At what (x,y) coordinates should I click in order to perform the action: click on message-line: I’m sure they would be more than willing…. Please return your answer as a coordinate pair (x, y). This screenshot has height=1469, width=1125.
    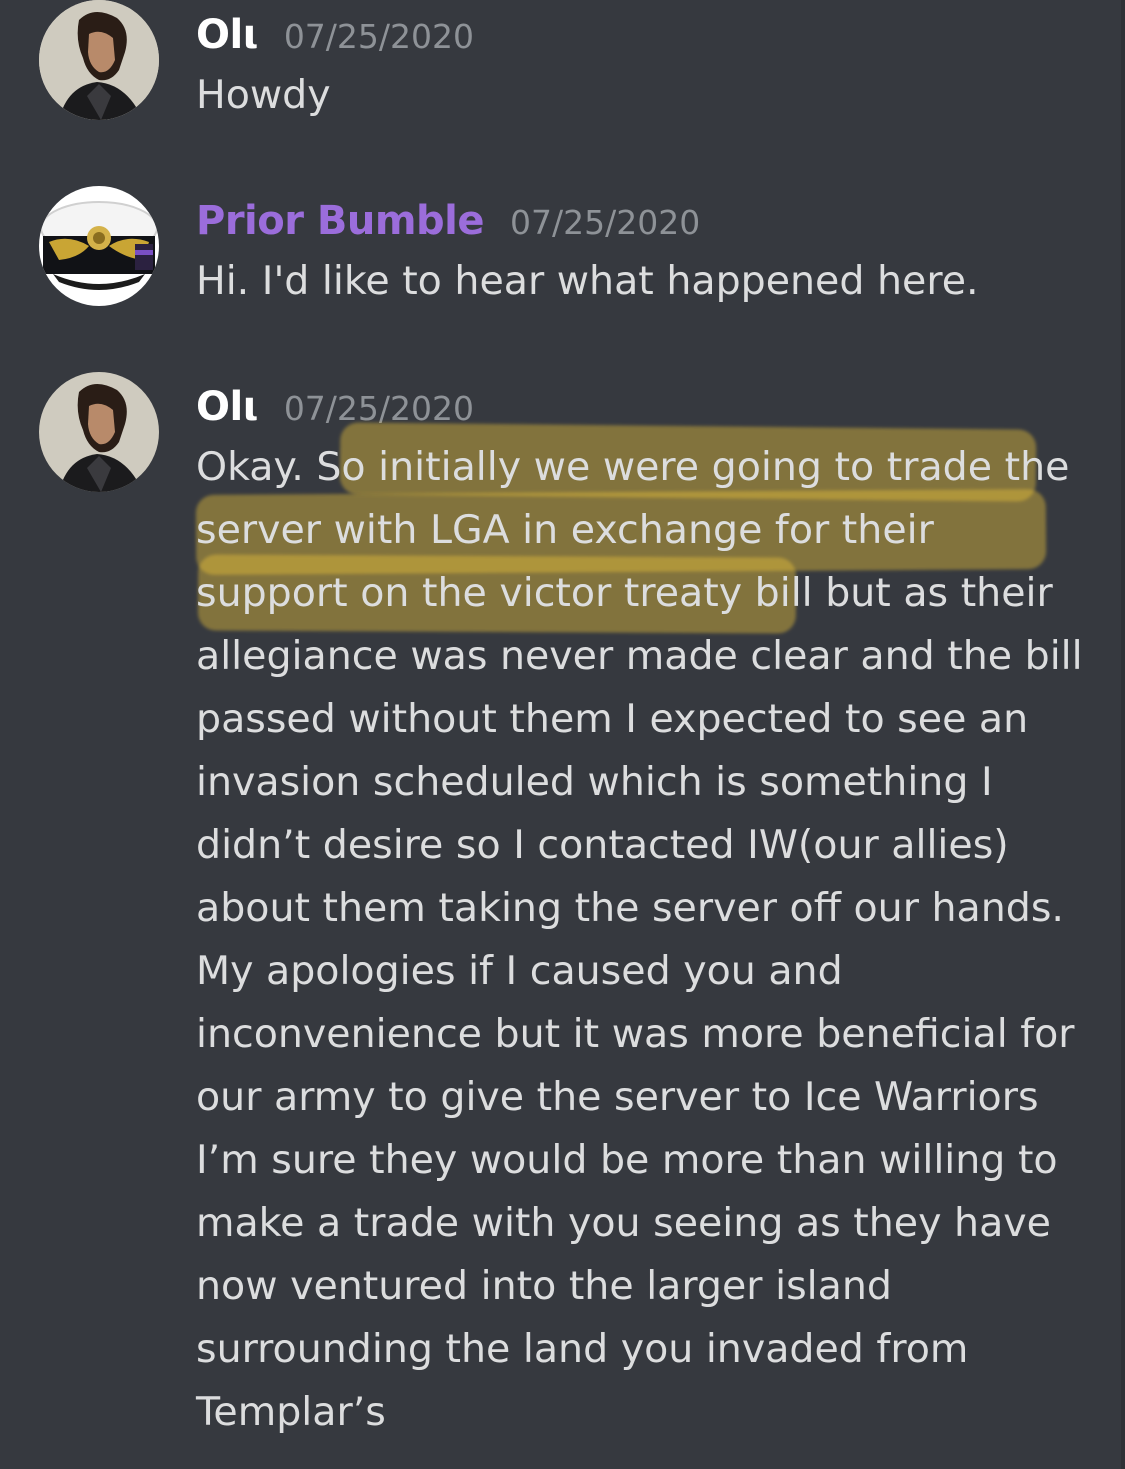
    Looking at the image, I should click on (627, 1160).